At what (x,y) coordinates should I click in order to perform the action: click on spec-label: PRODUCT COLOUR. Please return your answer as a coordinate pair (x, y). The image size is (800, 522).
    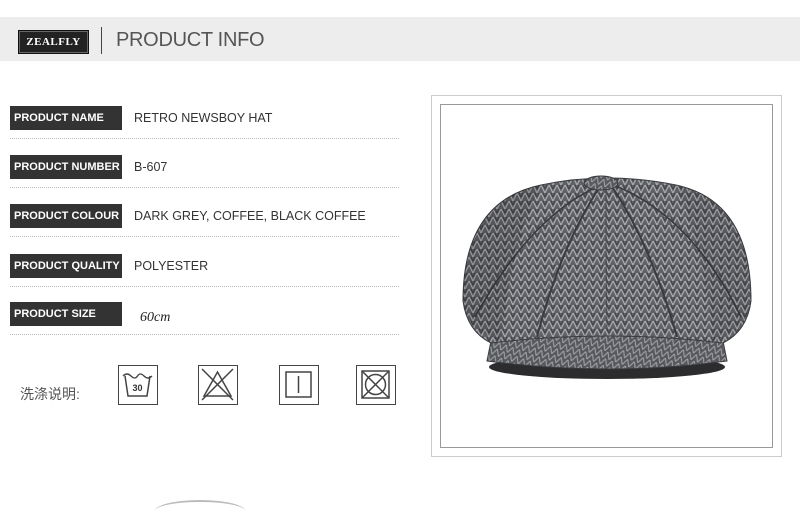
    Looking at the image, I should click on (66, 216).